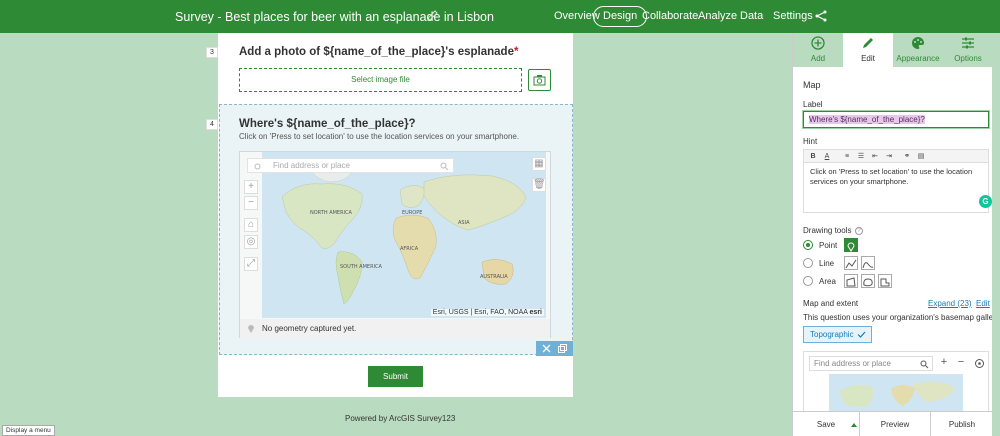 The height and width of the screenshot is (436, 1000). What do you see at coordinates (516, 52) in the screenshot?
I see `required-marker: *` at bounding box center [516, 52].